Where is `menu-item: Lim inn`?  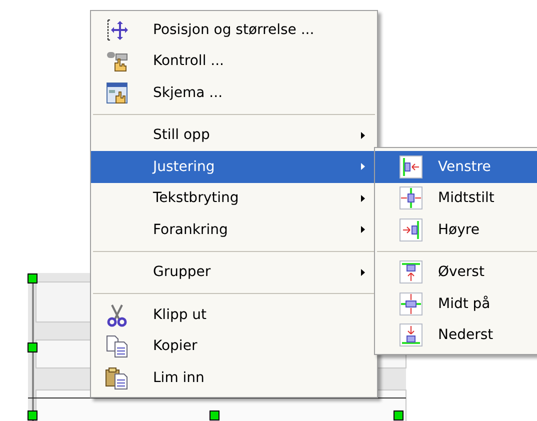 menu-item: Lim inn is located at coordinates (234, 378).